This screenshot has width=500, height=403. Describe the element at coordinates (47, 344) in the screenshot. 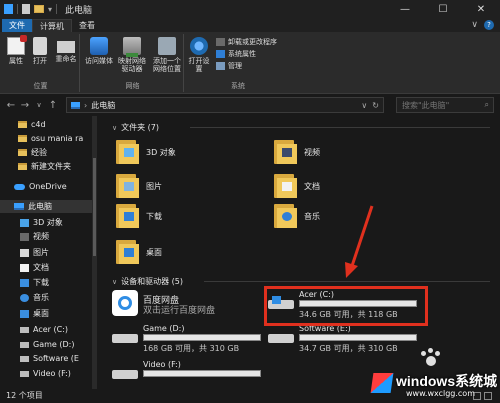

I see `sidebar-item-drive-d: Game (D:)` at that location.